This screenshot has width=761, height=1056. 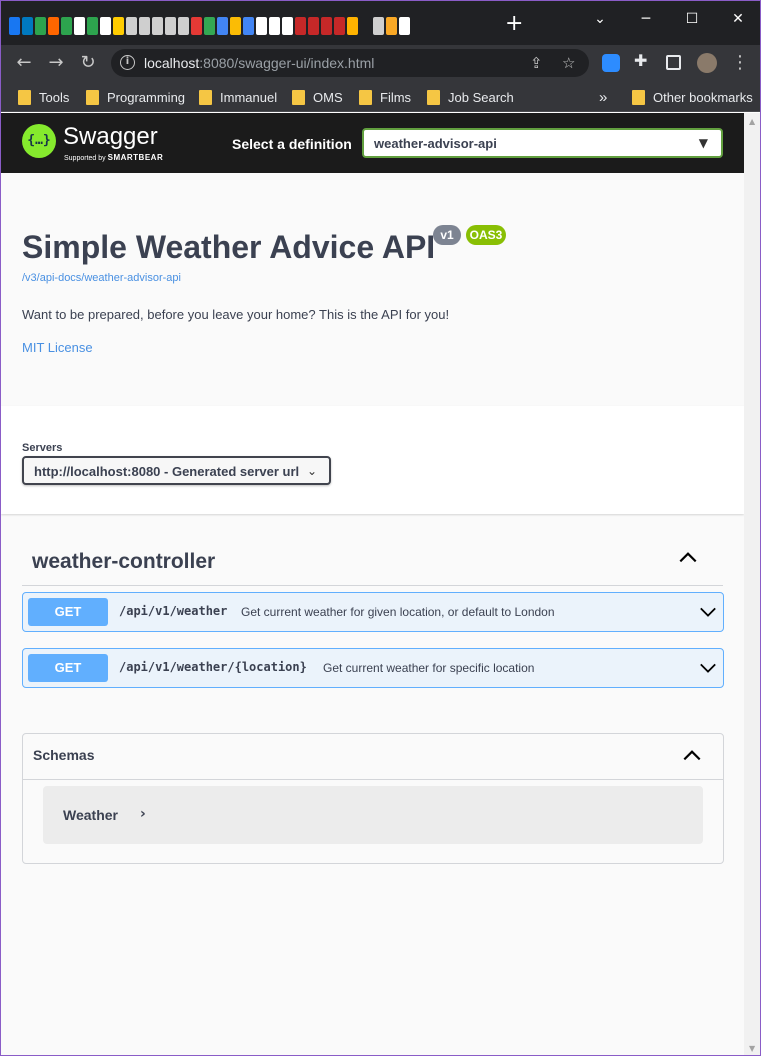 What do you see at coordinates (373, 757) in the screenshot?
I see `schemas-header: Schemas` at bounding box center [373, 757].